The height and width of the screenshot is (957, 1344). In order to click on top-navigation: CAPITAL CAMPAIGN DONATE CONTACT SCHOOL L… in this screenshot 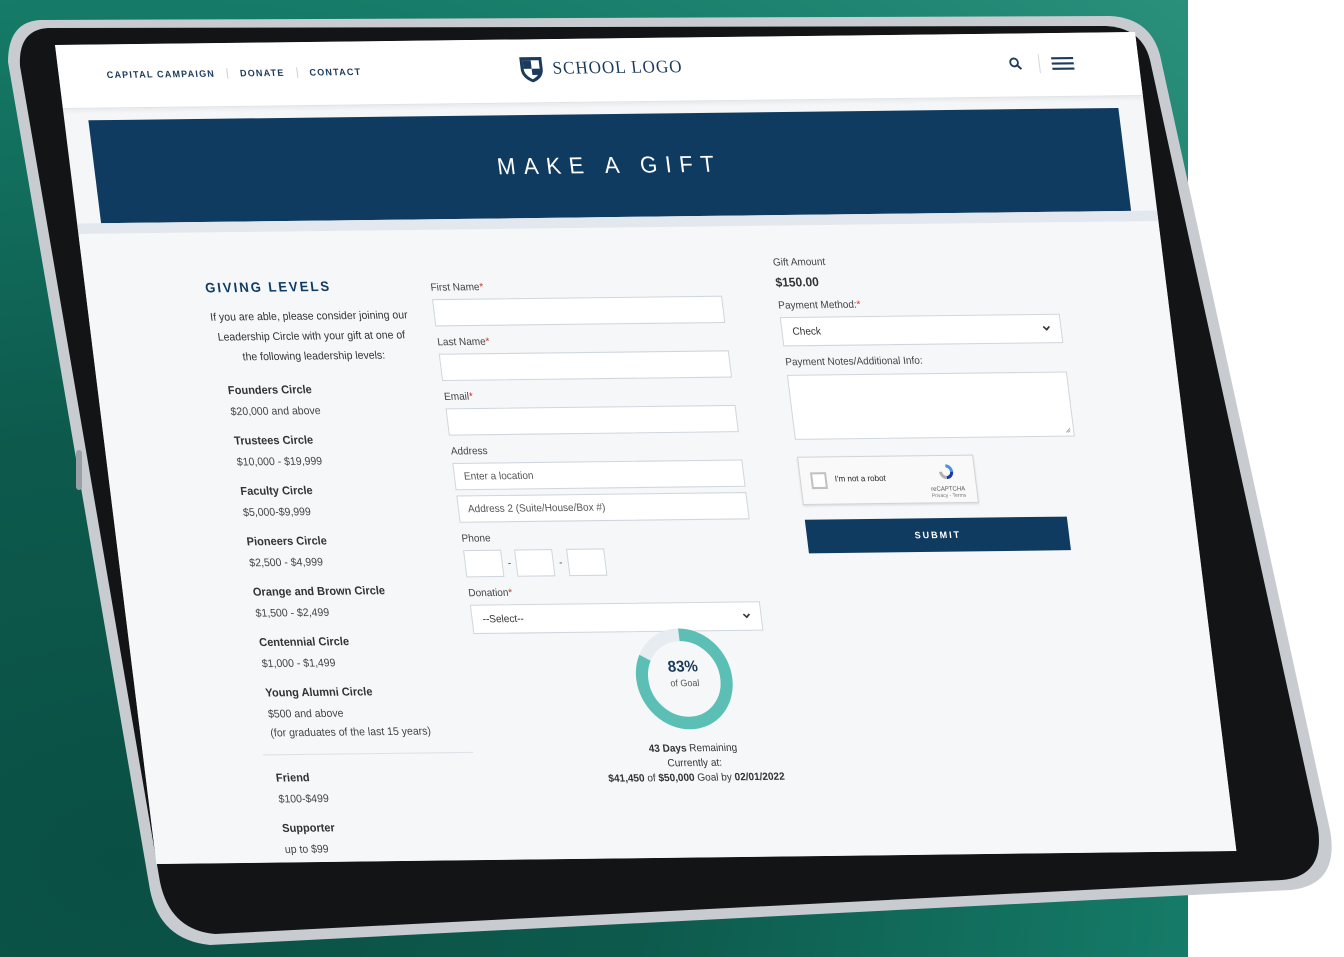, I will do `click(599, 71)`.